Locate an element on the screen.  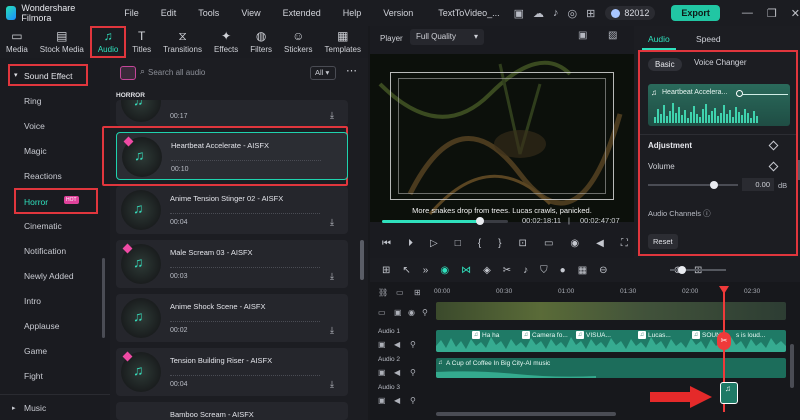
gift-icon: ▣ is located at coordinates (519, 13).